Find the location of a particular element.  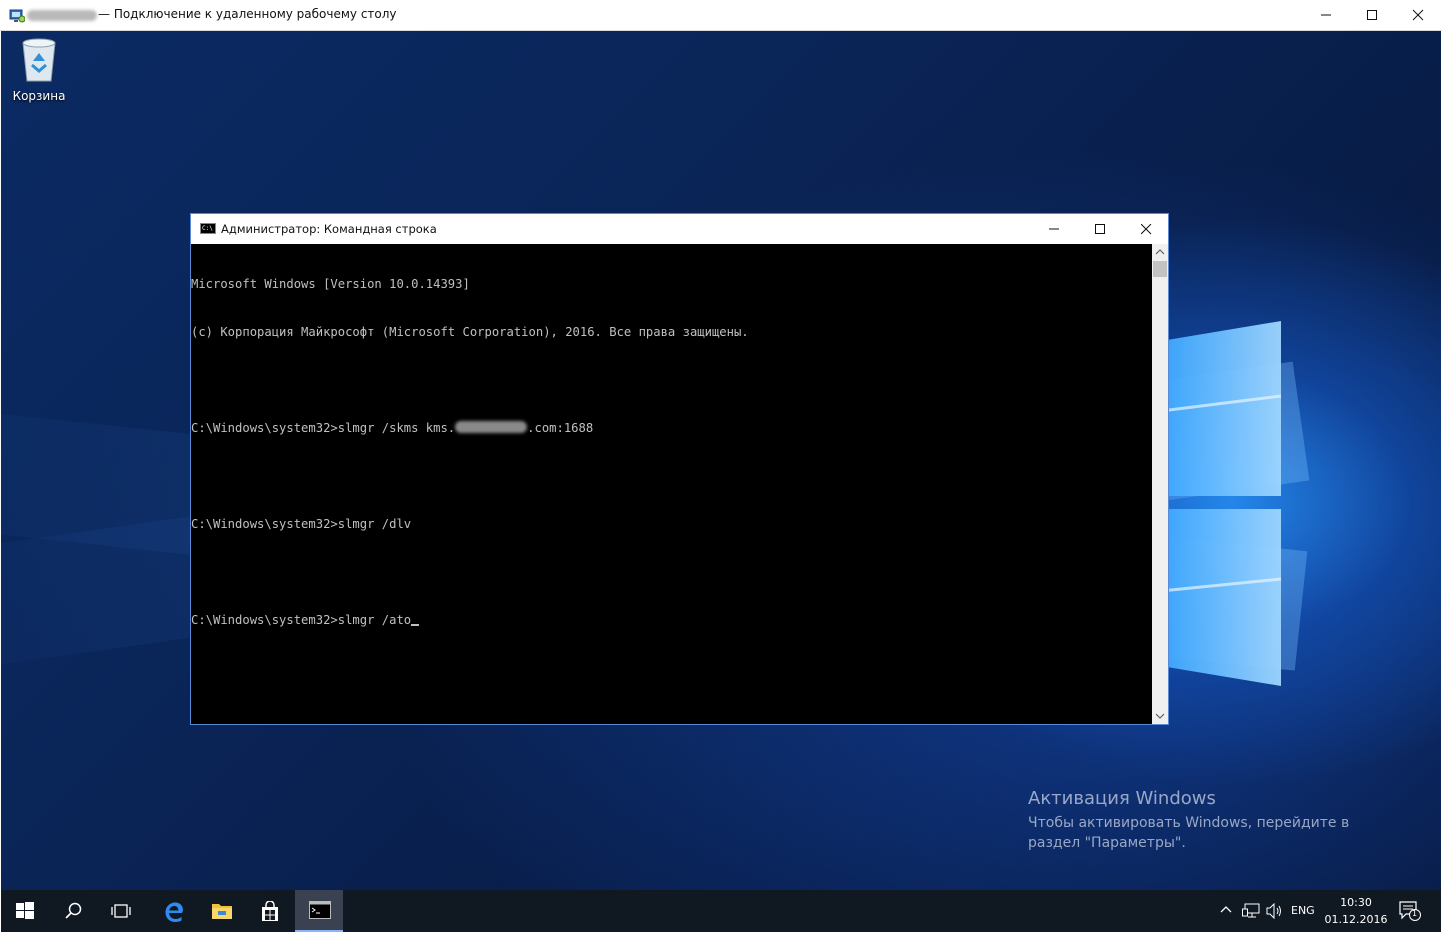

store-button is located at coordinates (269, 911).